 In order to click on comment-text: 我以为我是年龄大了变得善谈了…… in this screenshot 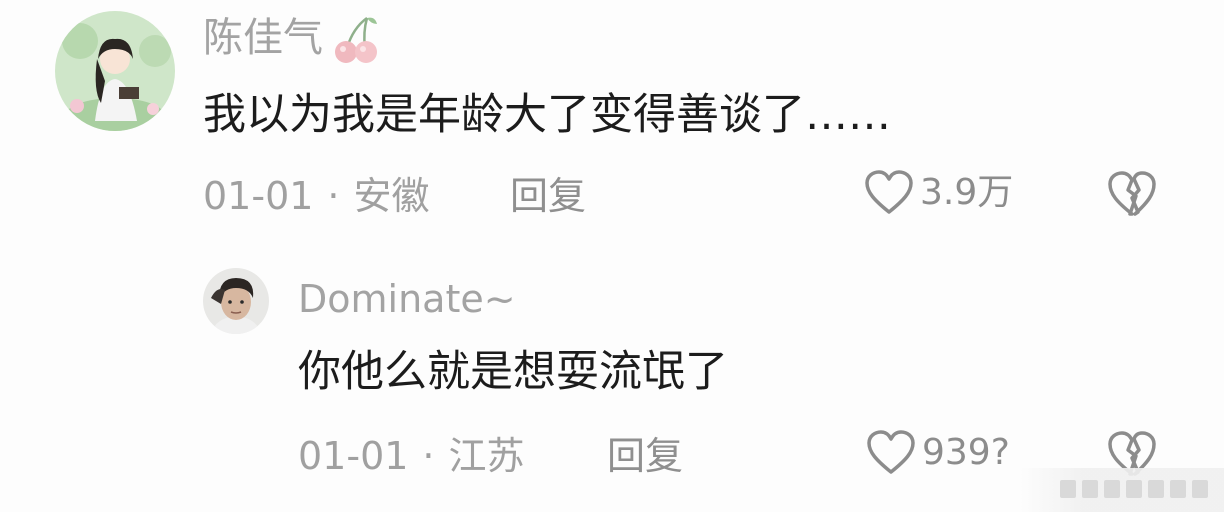, I will do `click(547, 115)`.